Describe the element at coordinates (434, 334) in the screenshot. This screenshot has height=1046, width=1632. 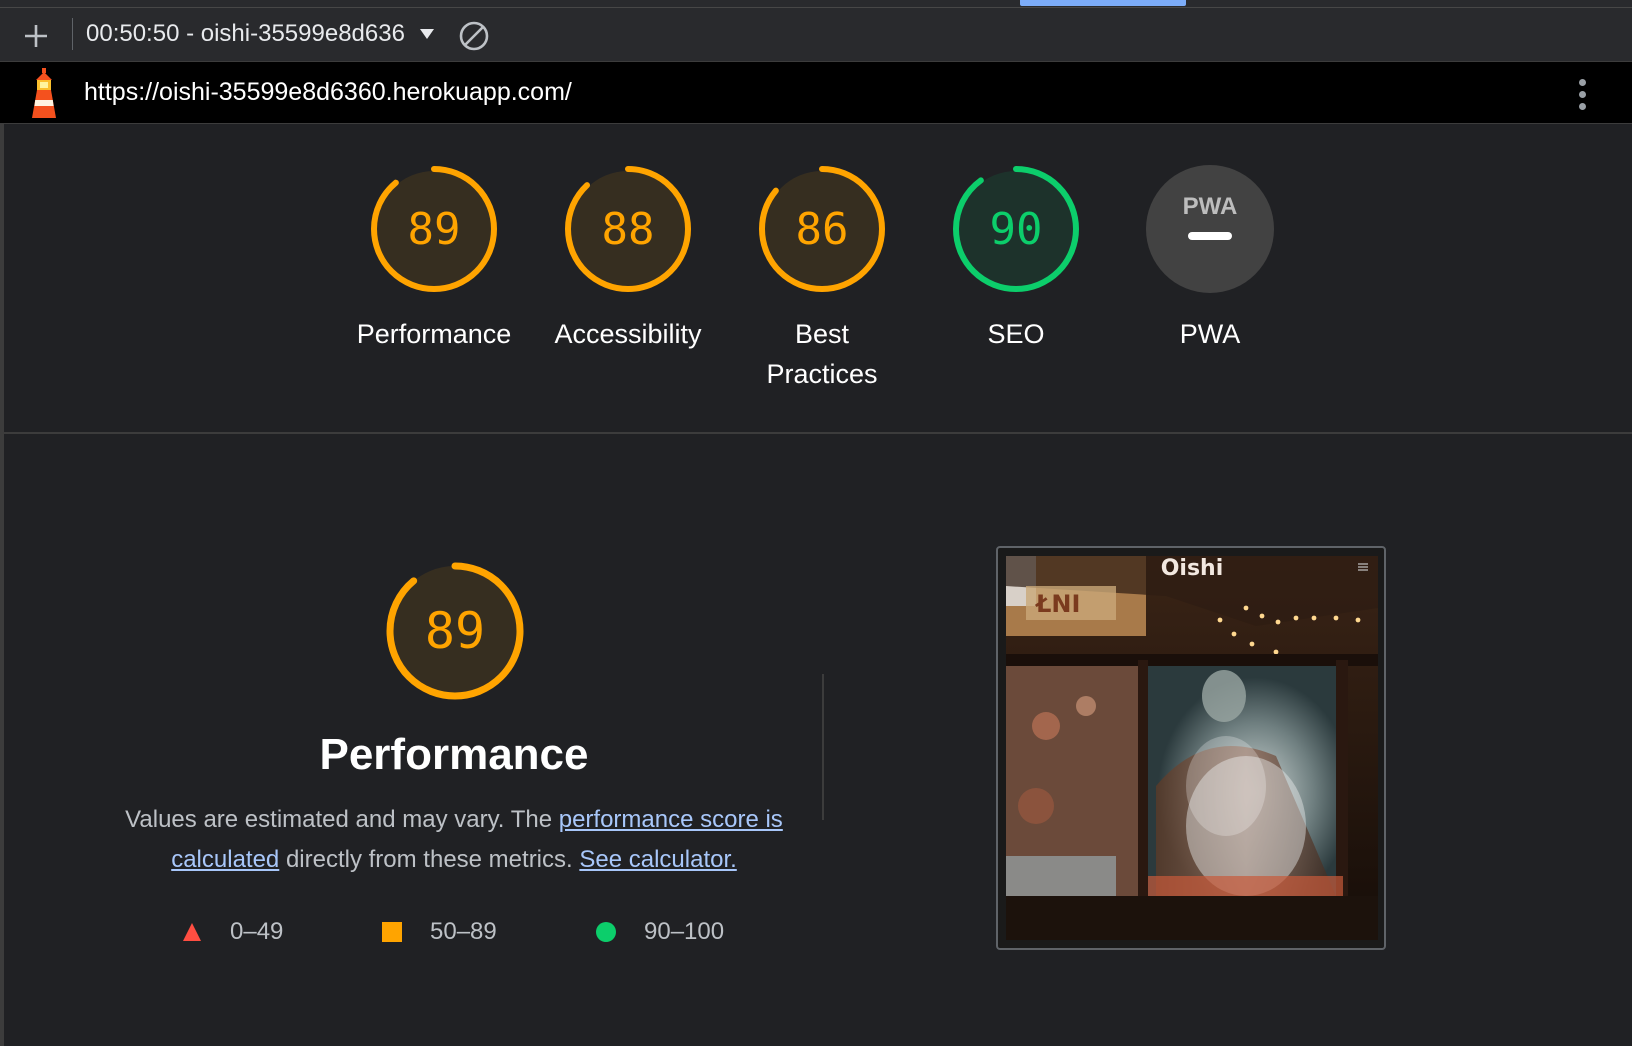
I see `gauge-label: Performance` at that location.